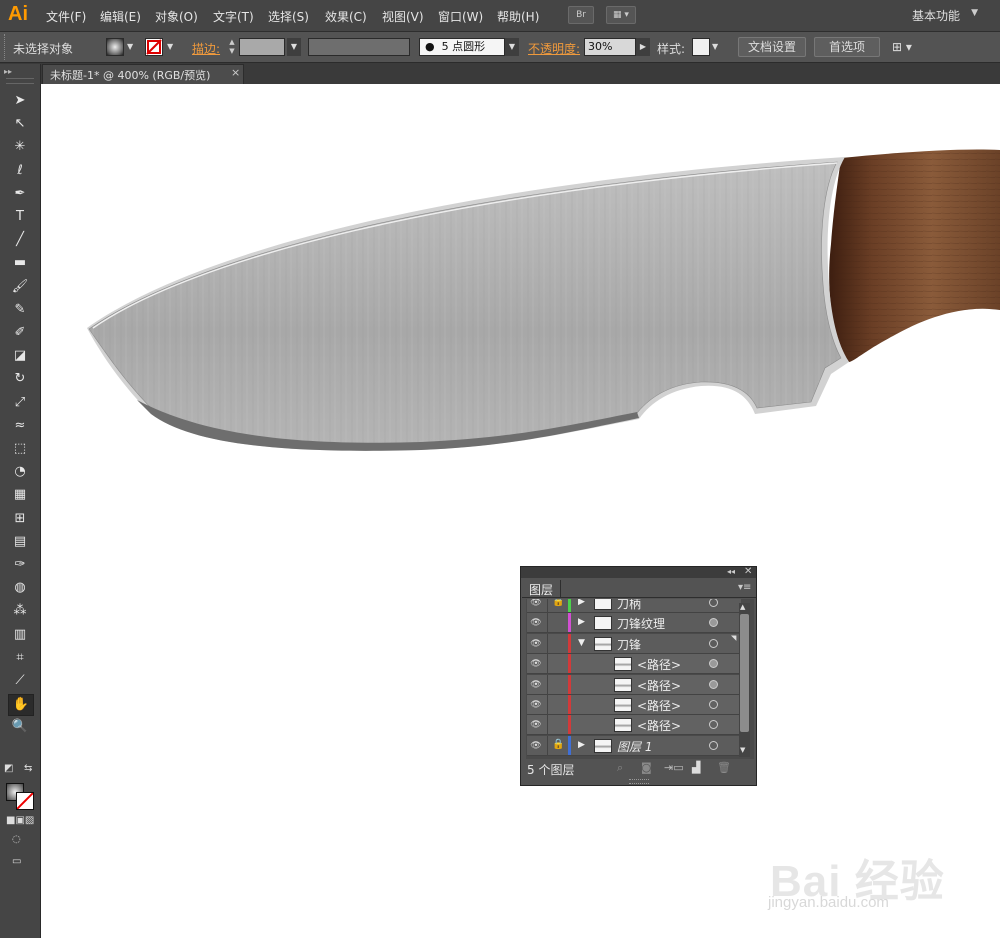  Describe the element at coordinates (20, 263) in the screenshot. I see `rectangle-tool-icon: ▬` at that location.